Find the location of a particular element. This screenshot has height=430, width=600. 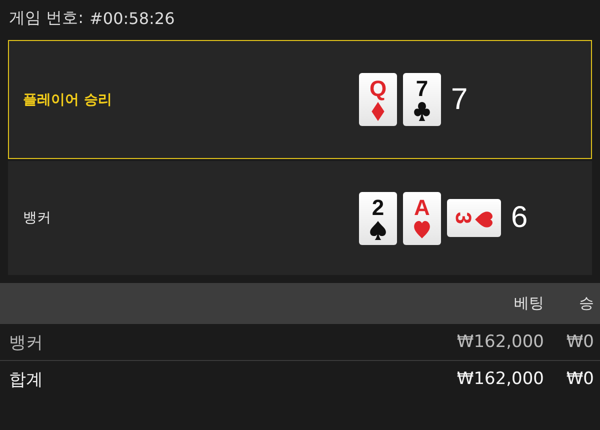

table-cell-text: 합계 is located at coordinates (26, 379).